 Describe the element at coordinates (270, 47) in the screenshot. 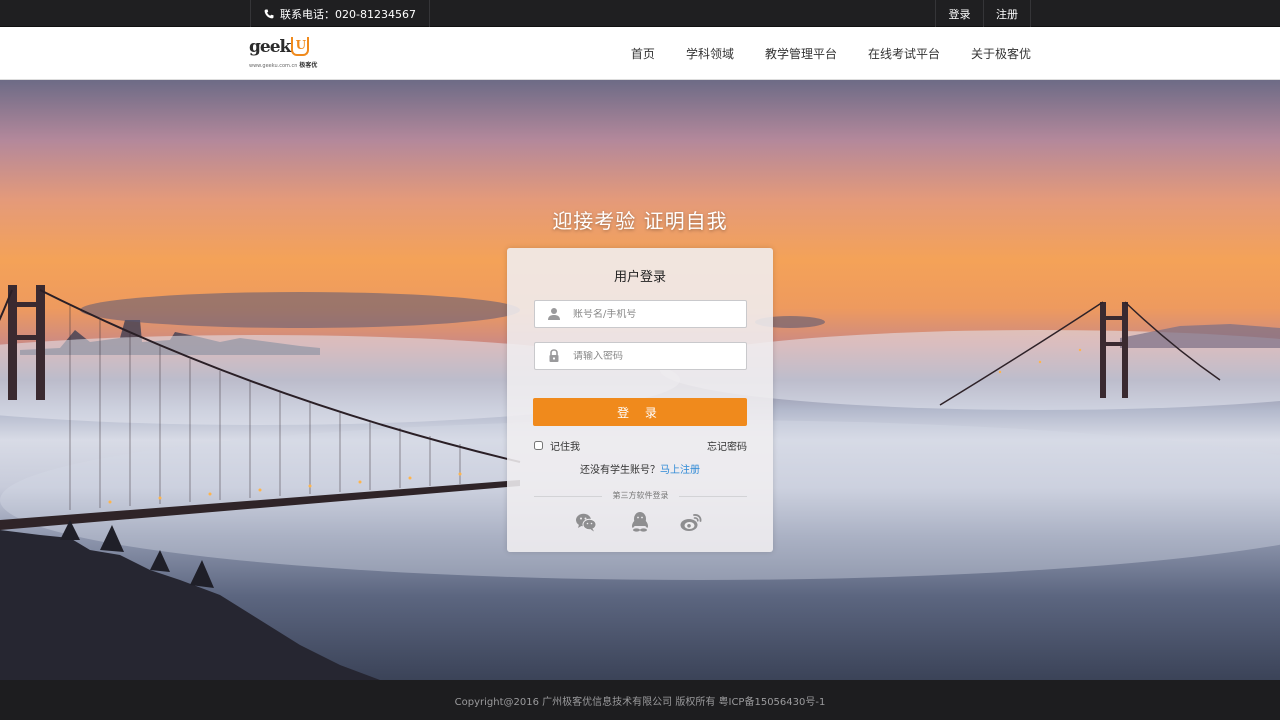

I see `logo-text: geek` at that location.